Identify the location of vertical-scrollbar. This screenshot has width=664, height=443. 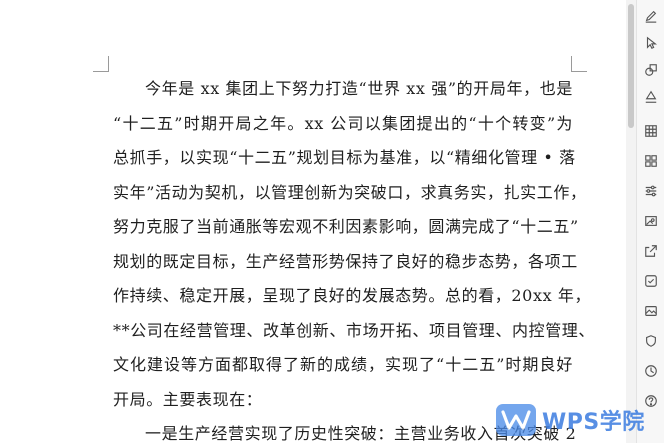
(631, 221).